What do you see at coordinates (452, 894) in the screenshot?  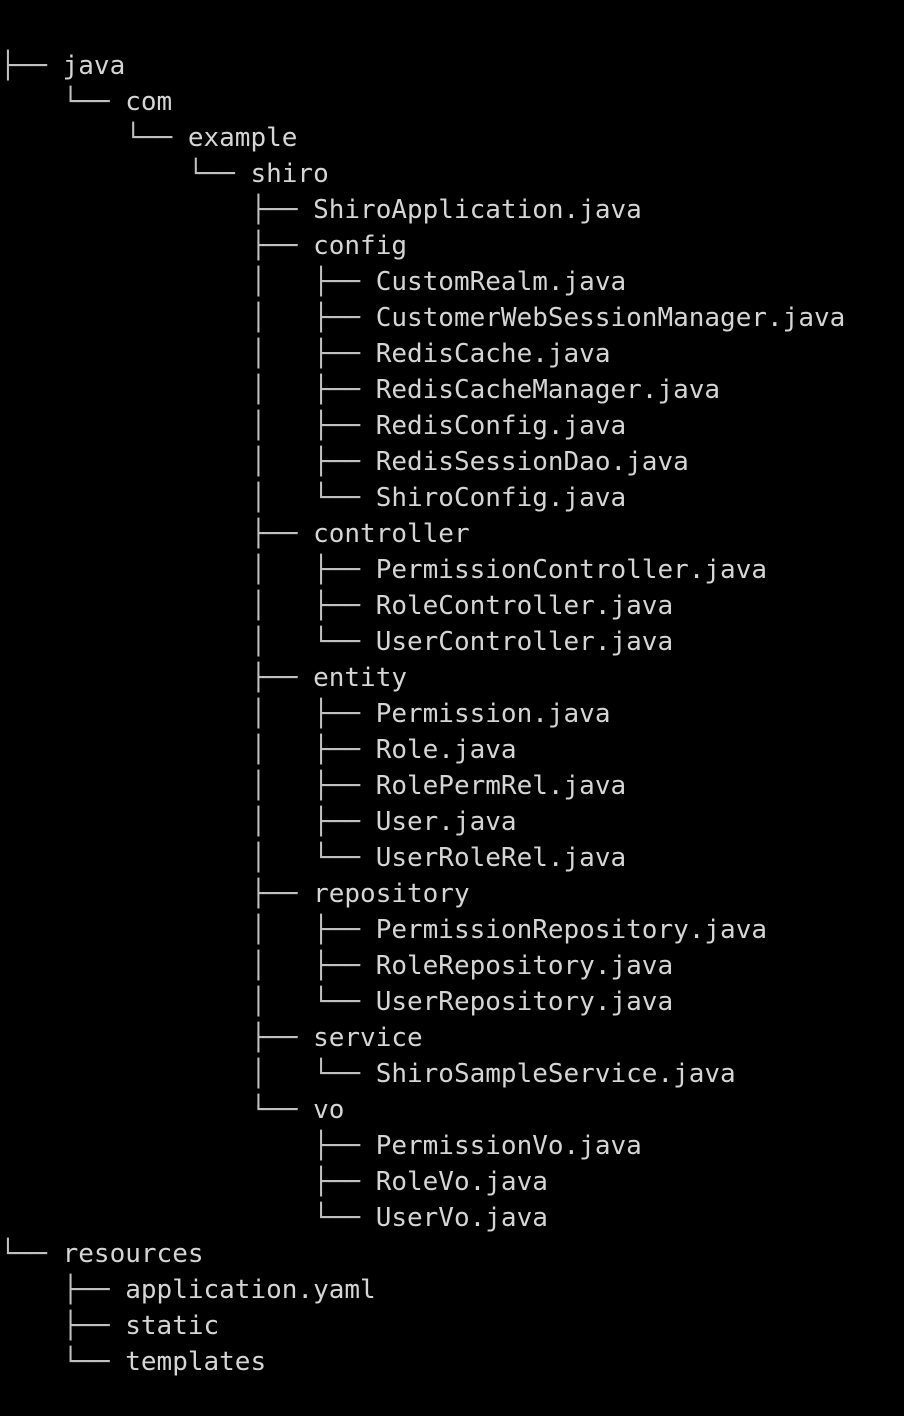 I see `tree-line: ├── repository` at bounding box center [452, 894].